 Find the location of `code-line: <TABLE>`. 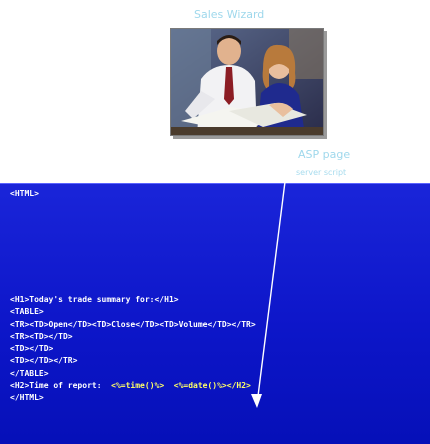

code-line: <TABLE> is located at coordinates (27, 312).